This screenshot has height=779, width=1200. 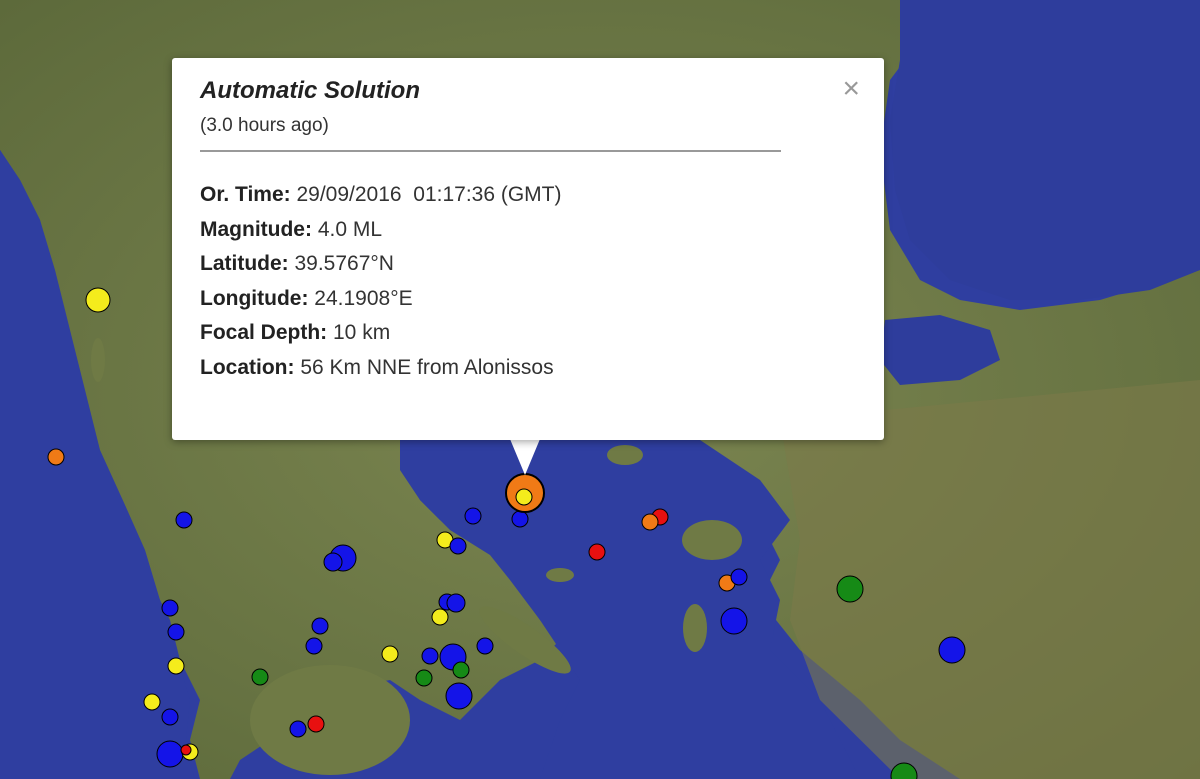 I want to click on detail-origin-time: Or. Time: 29/09/2016 01:17:36 (GMT), so click(x=528, y=195).